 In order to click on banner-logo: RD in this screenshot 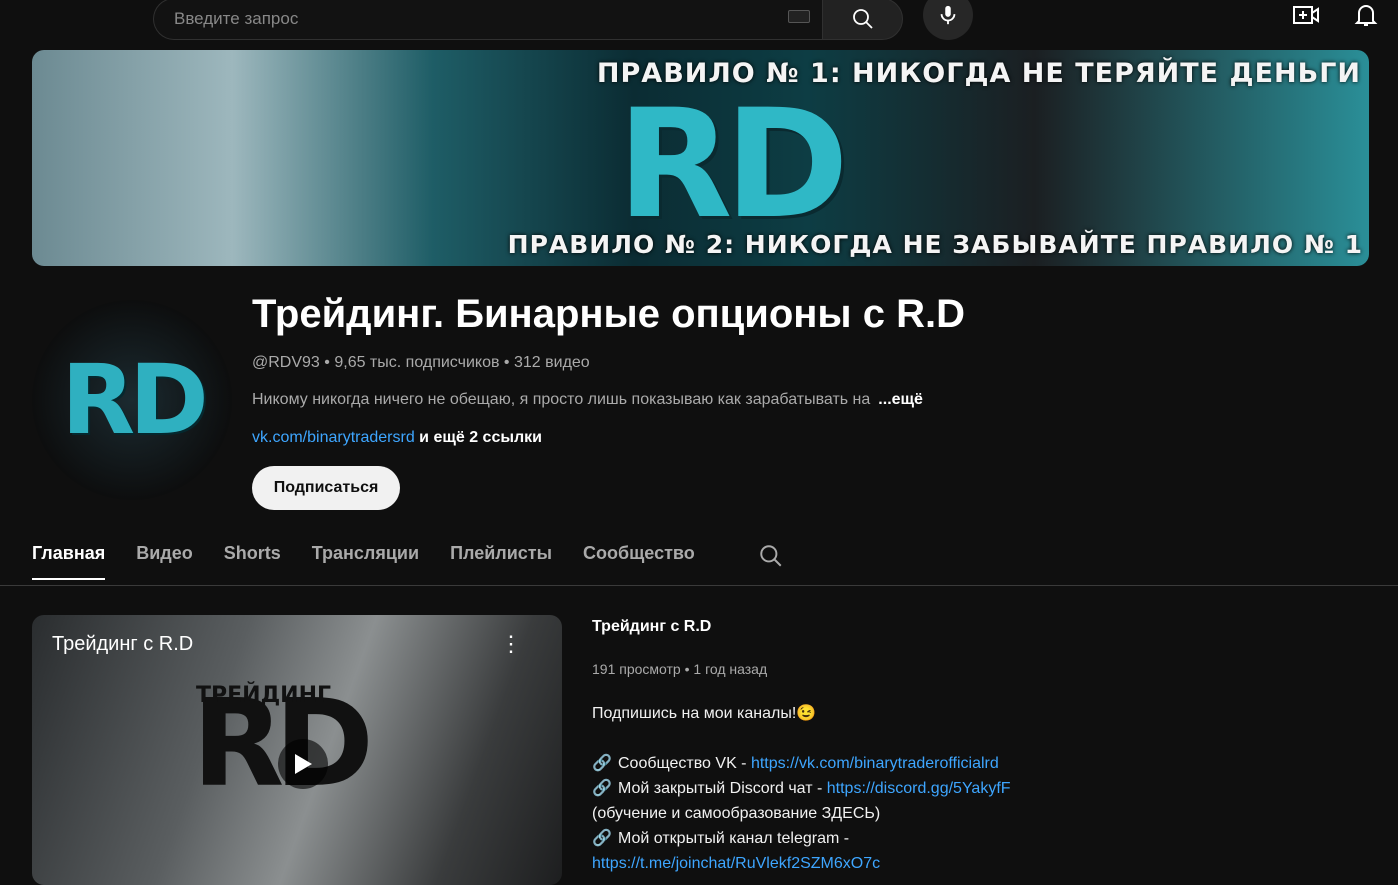, I will do `click(733, 165)`.